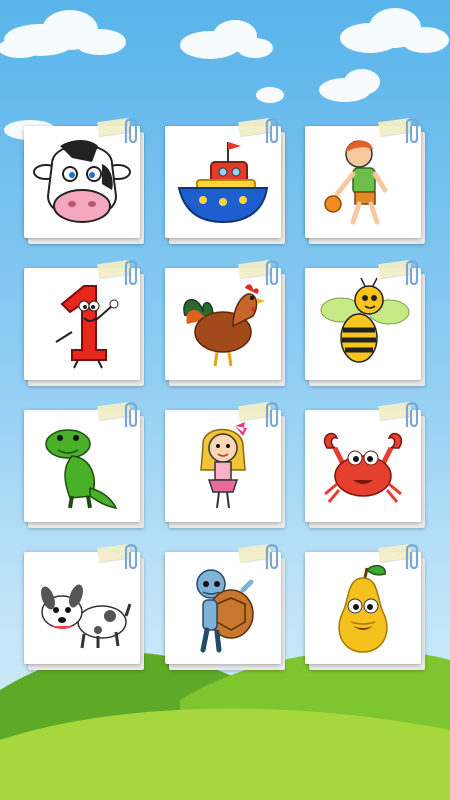 This screenshot has width=450, height=800. I want to click on card-number-one, so click(84, 322).